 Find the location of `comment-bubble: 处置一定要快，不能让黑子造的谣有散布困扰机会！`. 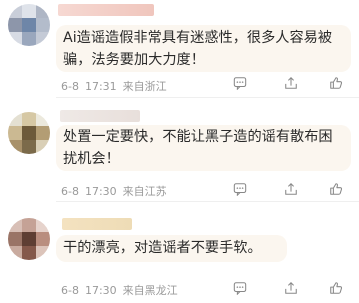

comment-bubble: 处置一定要快，不能让黑子造的谣有散布困扰机会！ is located at coordinates (203, 148).